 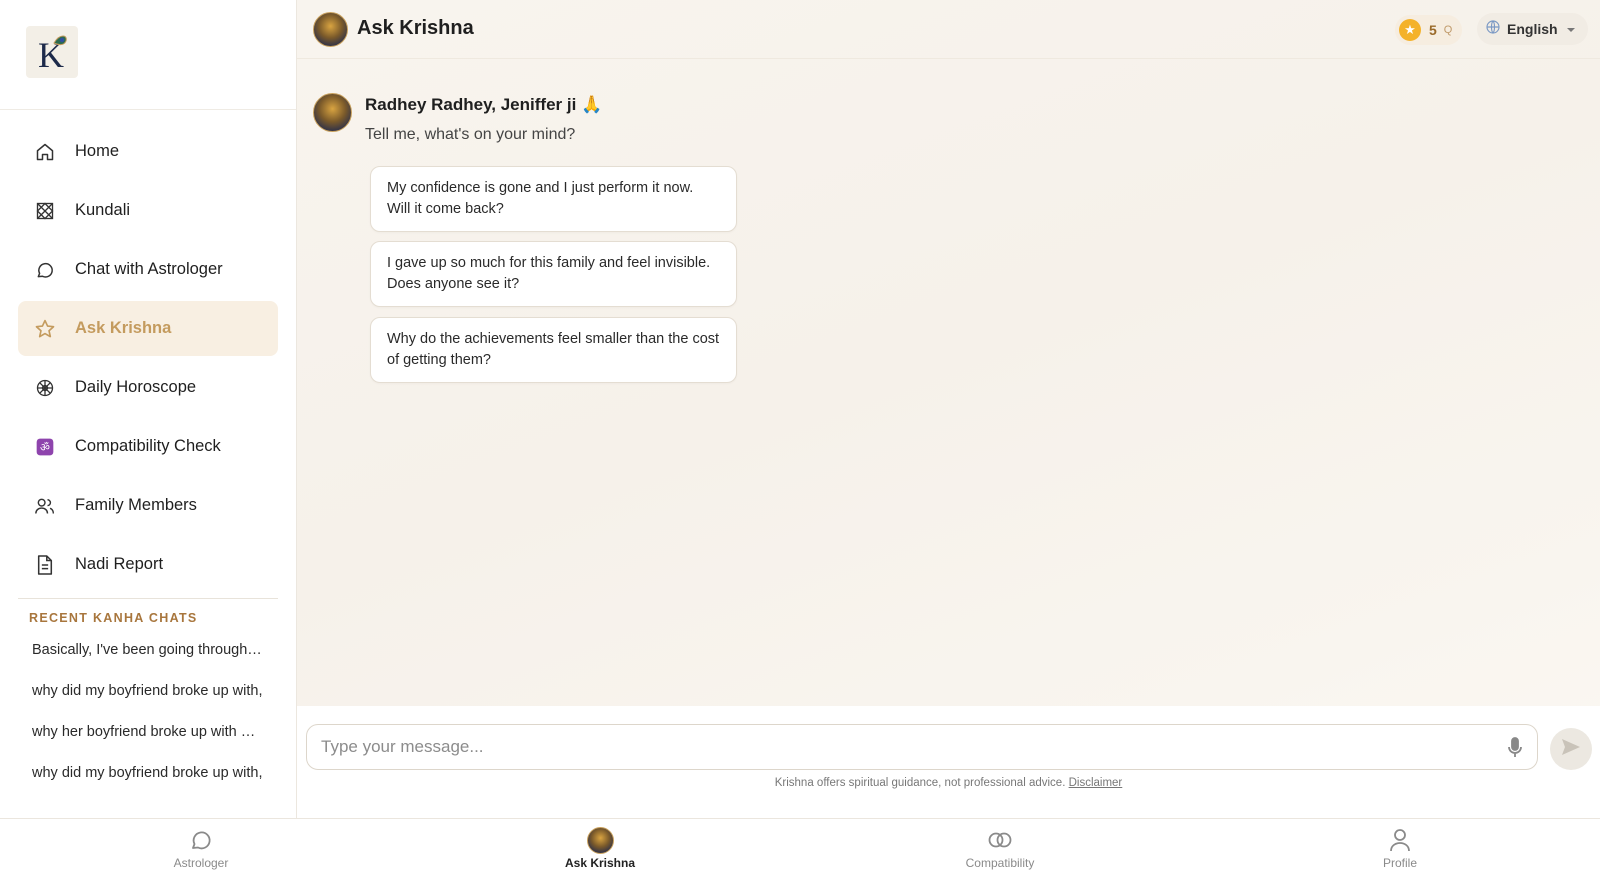 I want to click on document-icon, so click(x=45, y=565).